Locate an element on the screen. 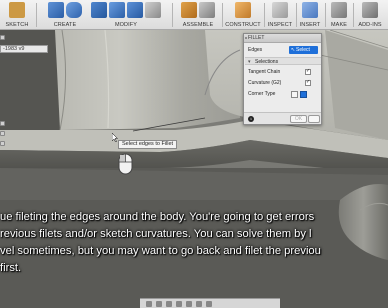 This screenshot has width=388, height=308. toolbar-group-assemble: ASSEMBLE is located at coordinates (198, 15).